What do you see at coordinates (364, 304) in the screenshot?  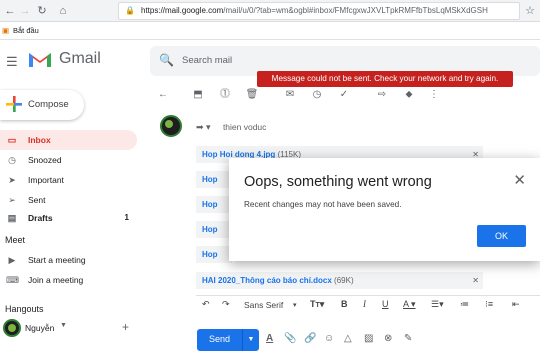 I see `italic-icon: I` at bounding box center [364, 304].